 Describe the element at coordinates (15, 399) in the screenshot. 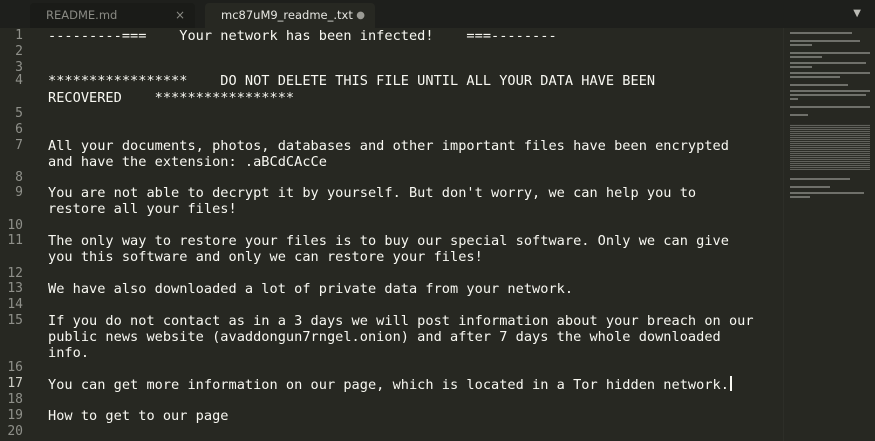

I see `line-number: 18` at that location.